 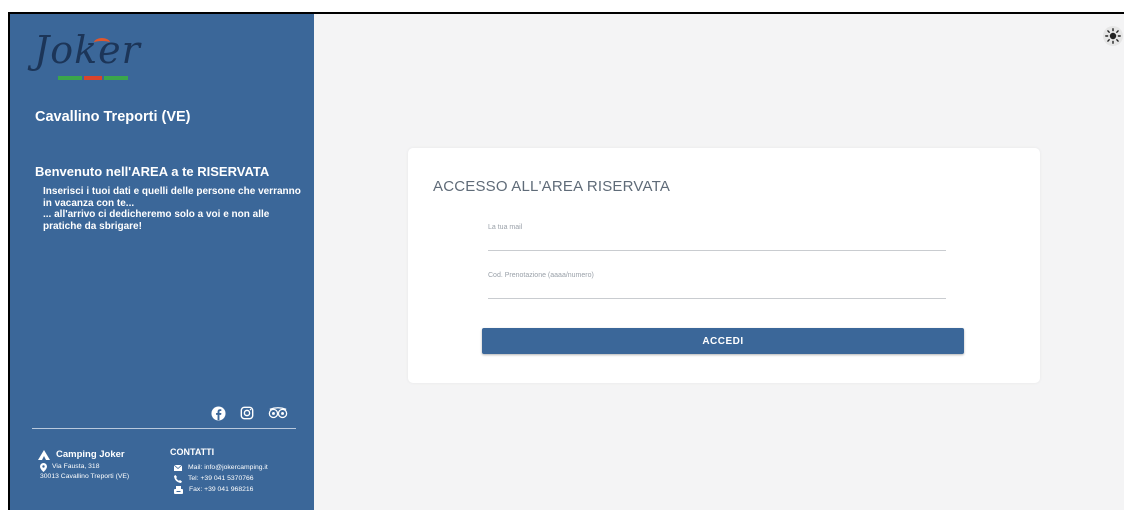 What do you see at coordinates (90, 454) in the screenshot?
I see `footer-brand-name: Camping Joker` at bounding box center [90, 454].